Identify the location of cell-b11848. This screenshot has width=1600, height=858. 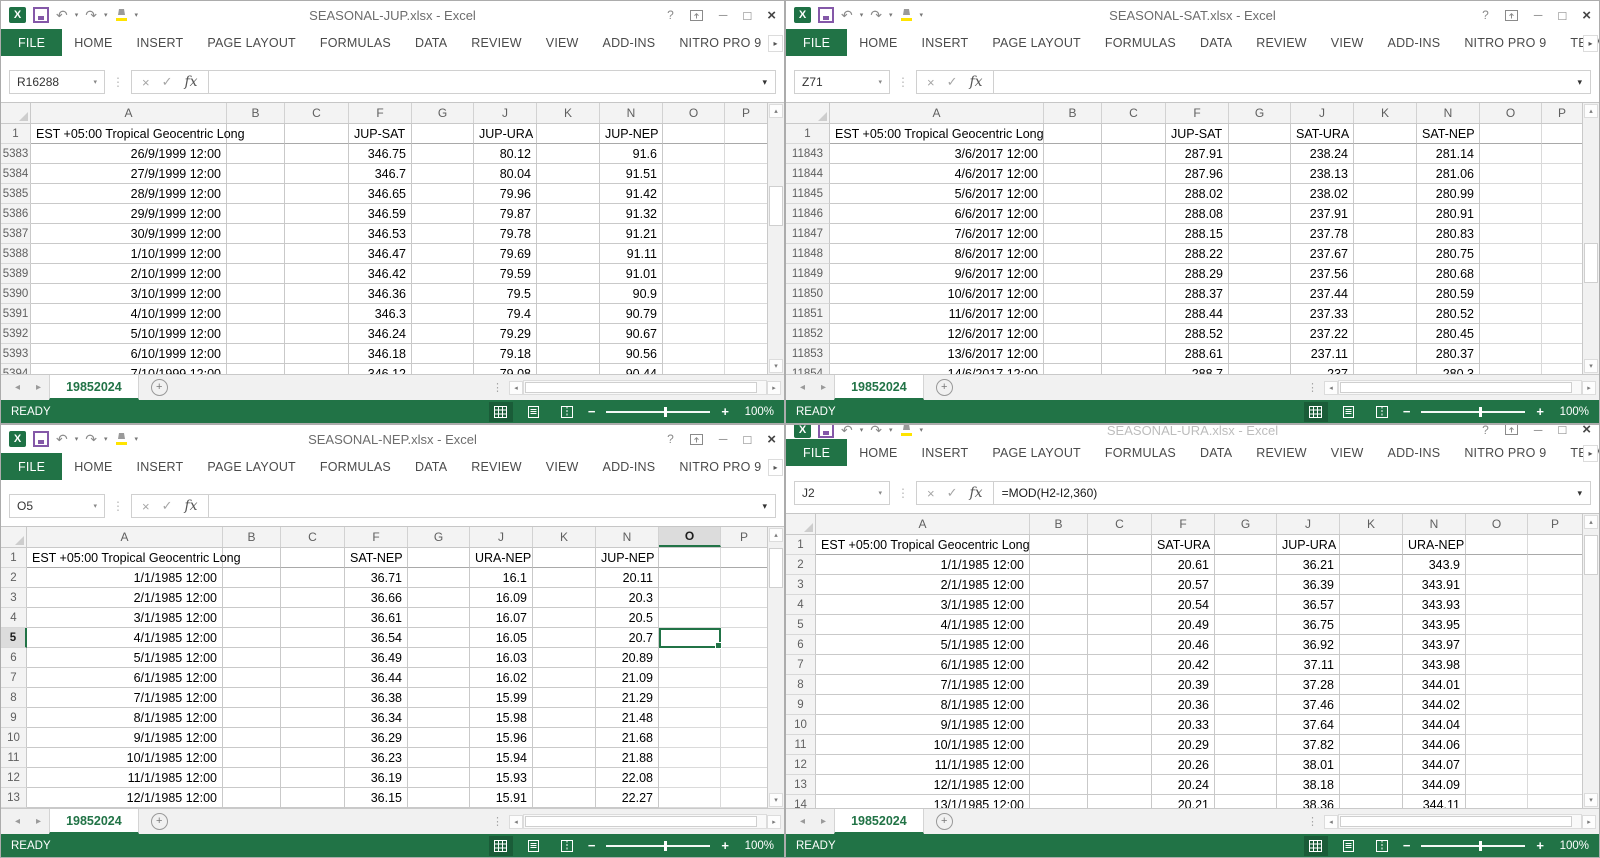
(1073, 254).